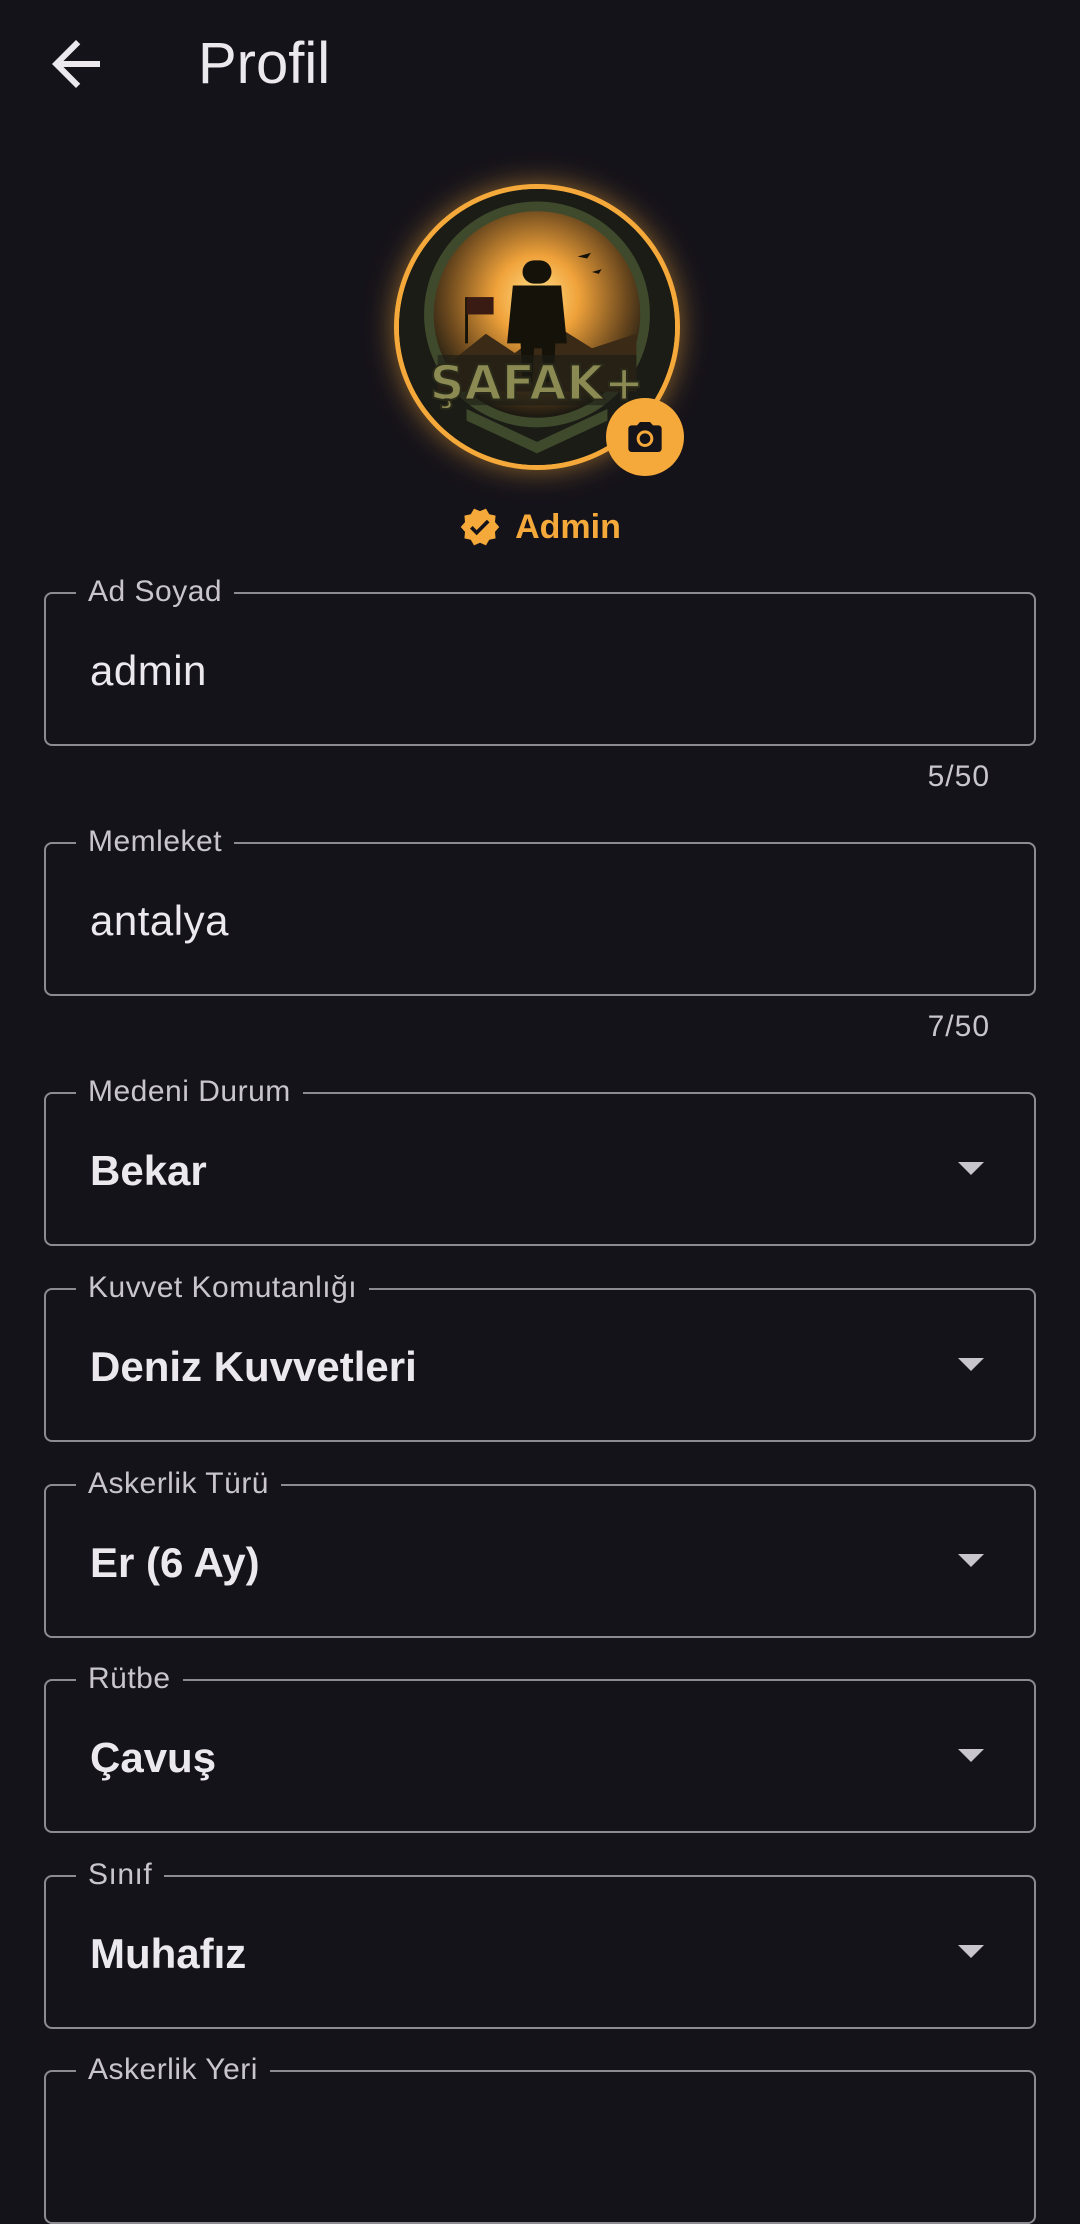 The image size is (1080, 2224). Describe the element at coordinates (568, 526) in the screenshot. I see `role-label: Admin` at that location.